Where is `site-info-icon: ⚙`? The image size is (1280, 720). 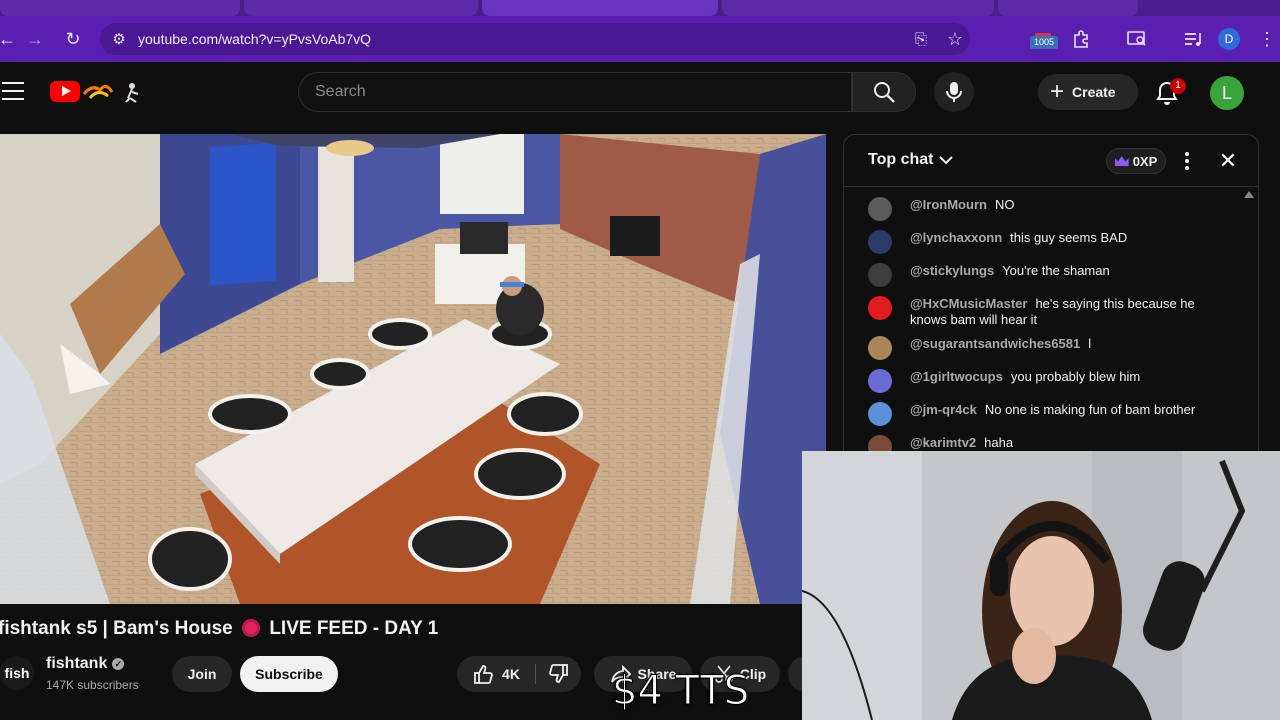 site-info-icon: ⚙ is located at coordinates (119, 39).